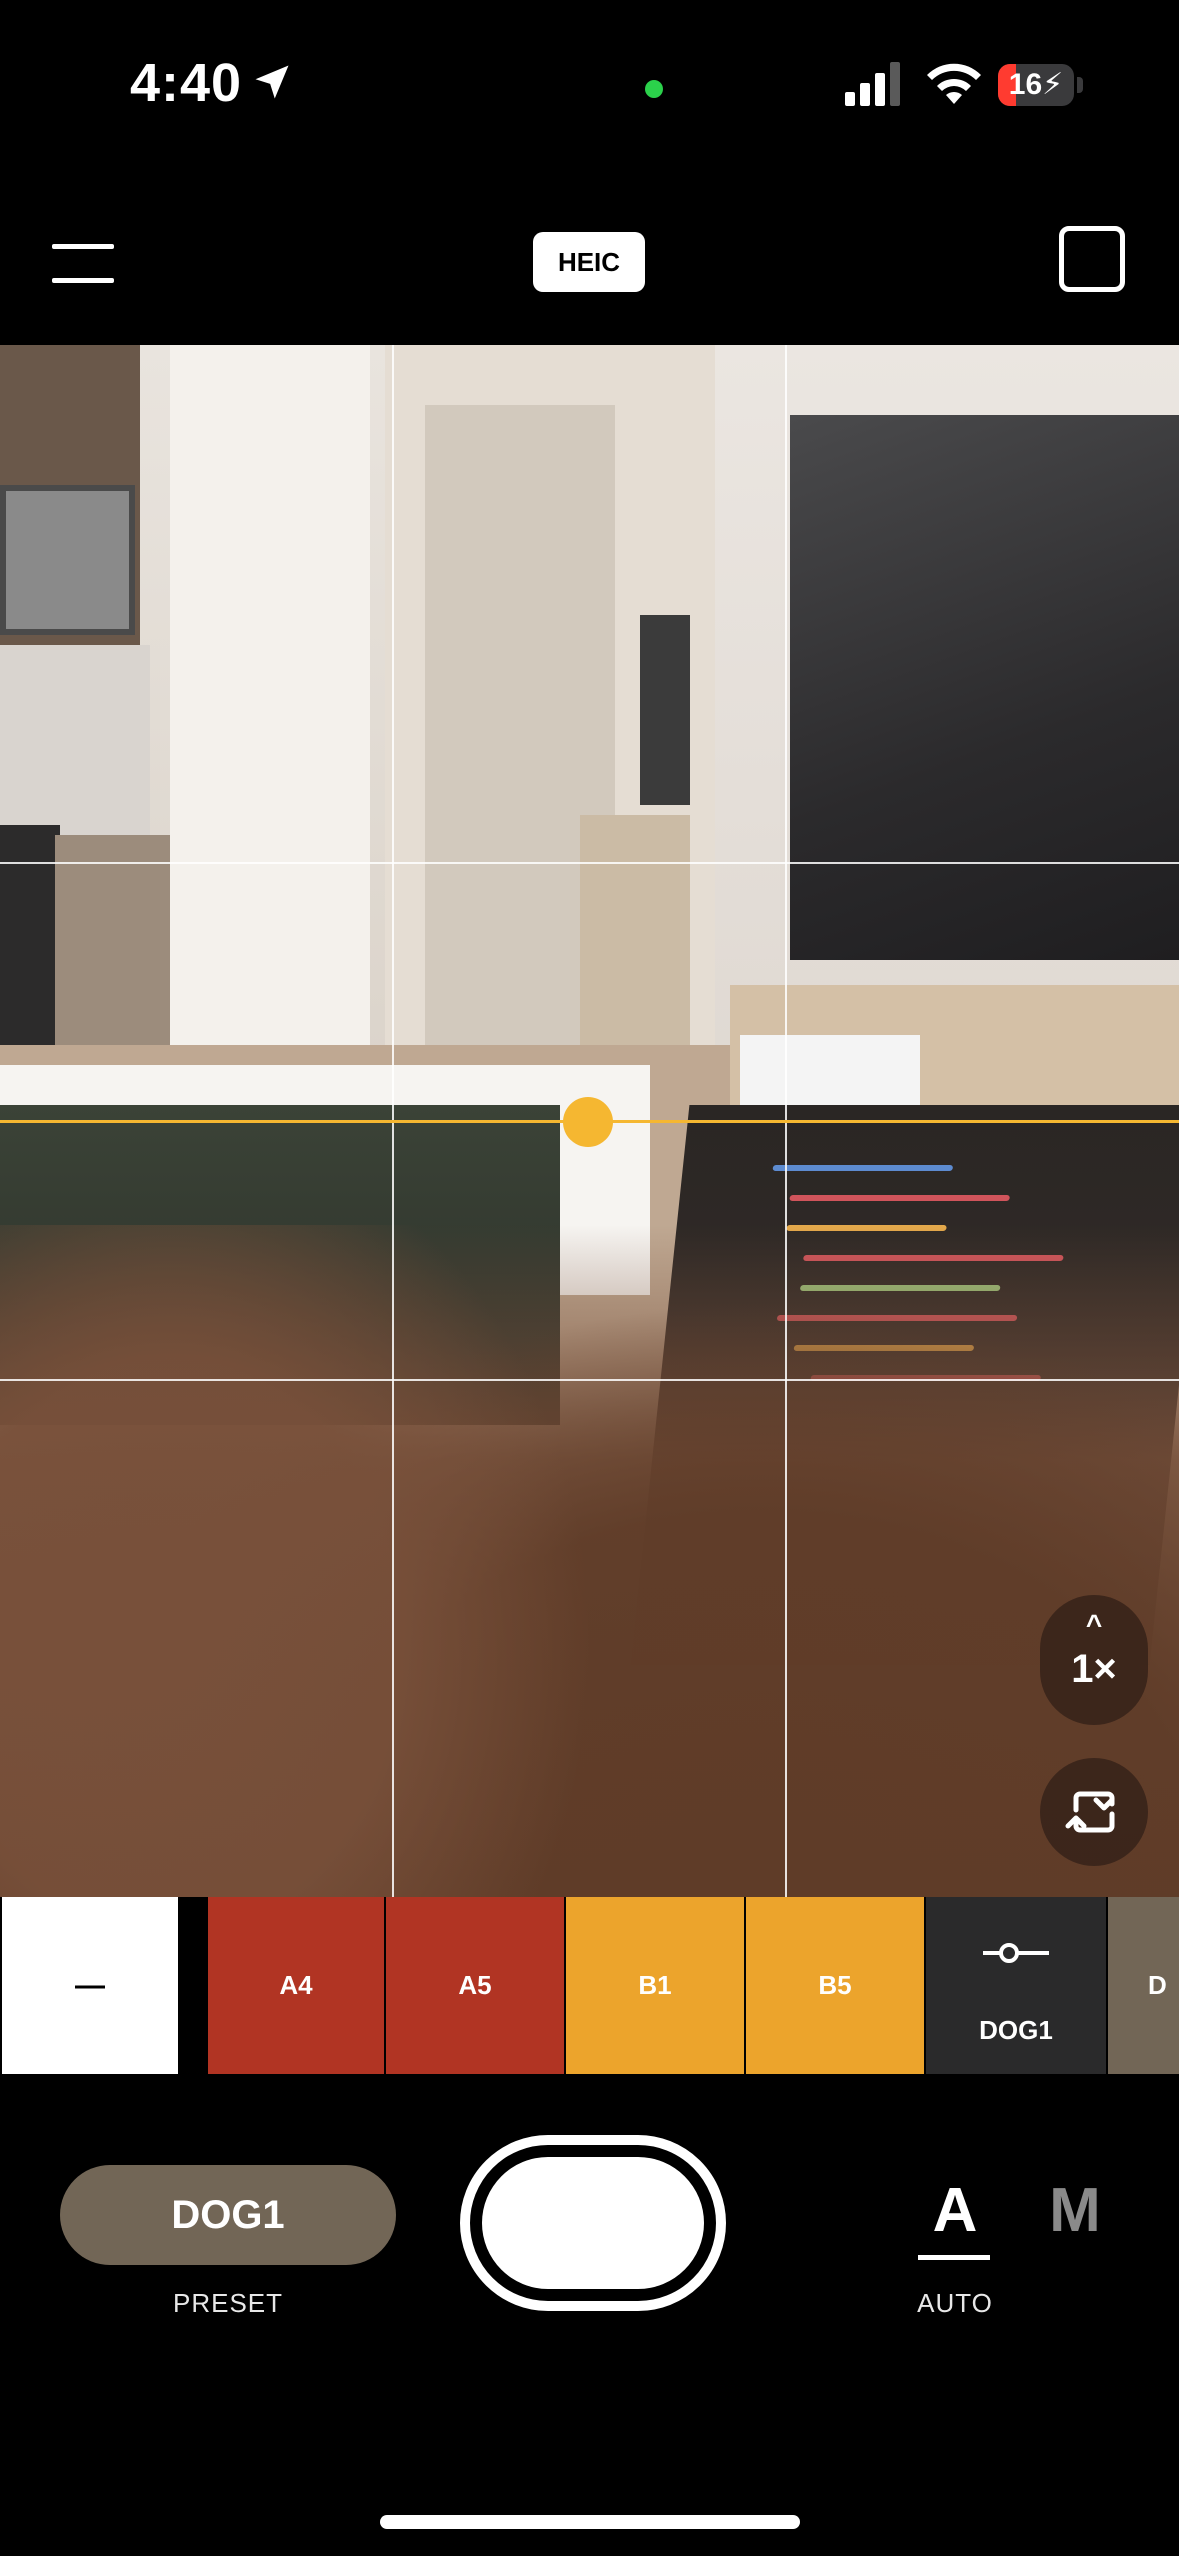  I want to click on battery-indicator: 16⚡, so click(1041, 85).